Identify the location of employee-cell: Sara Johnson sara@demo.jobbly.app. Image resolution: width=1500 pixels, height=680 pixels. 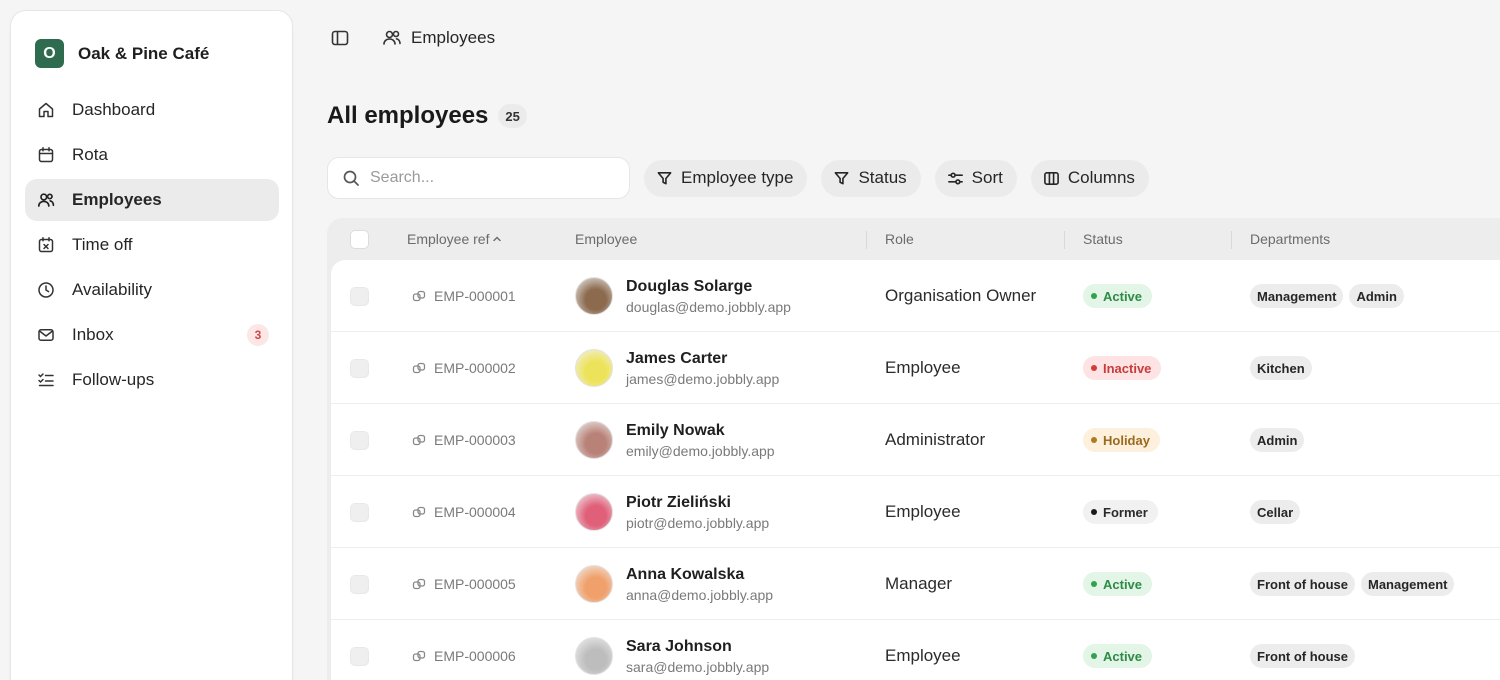
(672, 650).